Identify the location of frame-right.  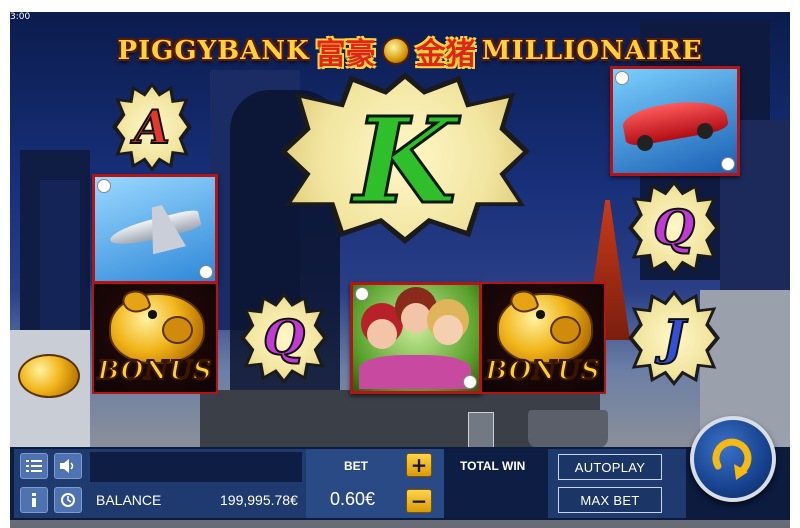
(795, 264).